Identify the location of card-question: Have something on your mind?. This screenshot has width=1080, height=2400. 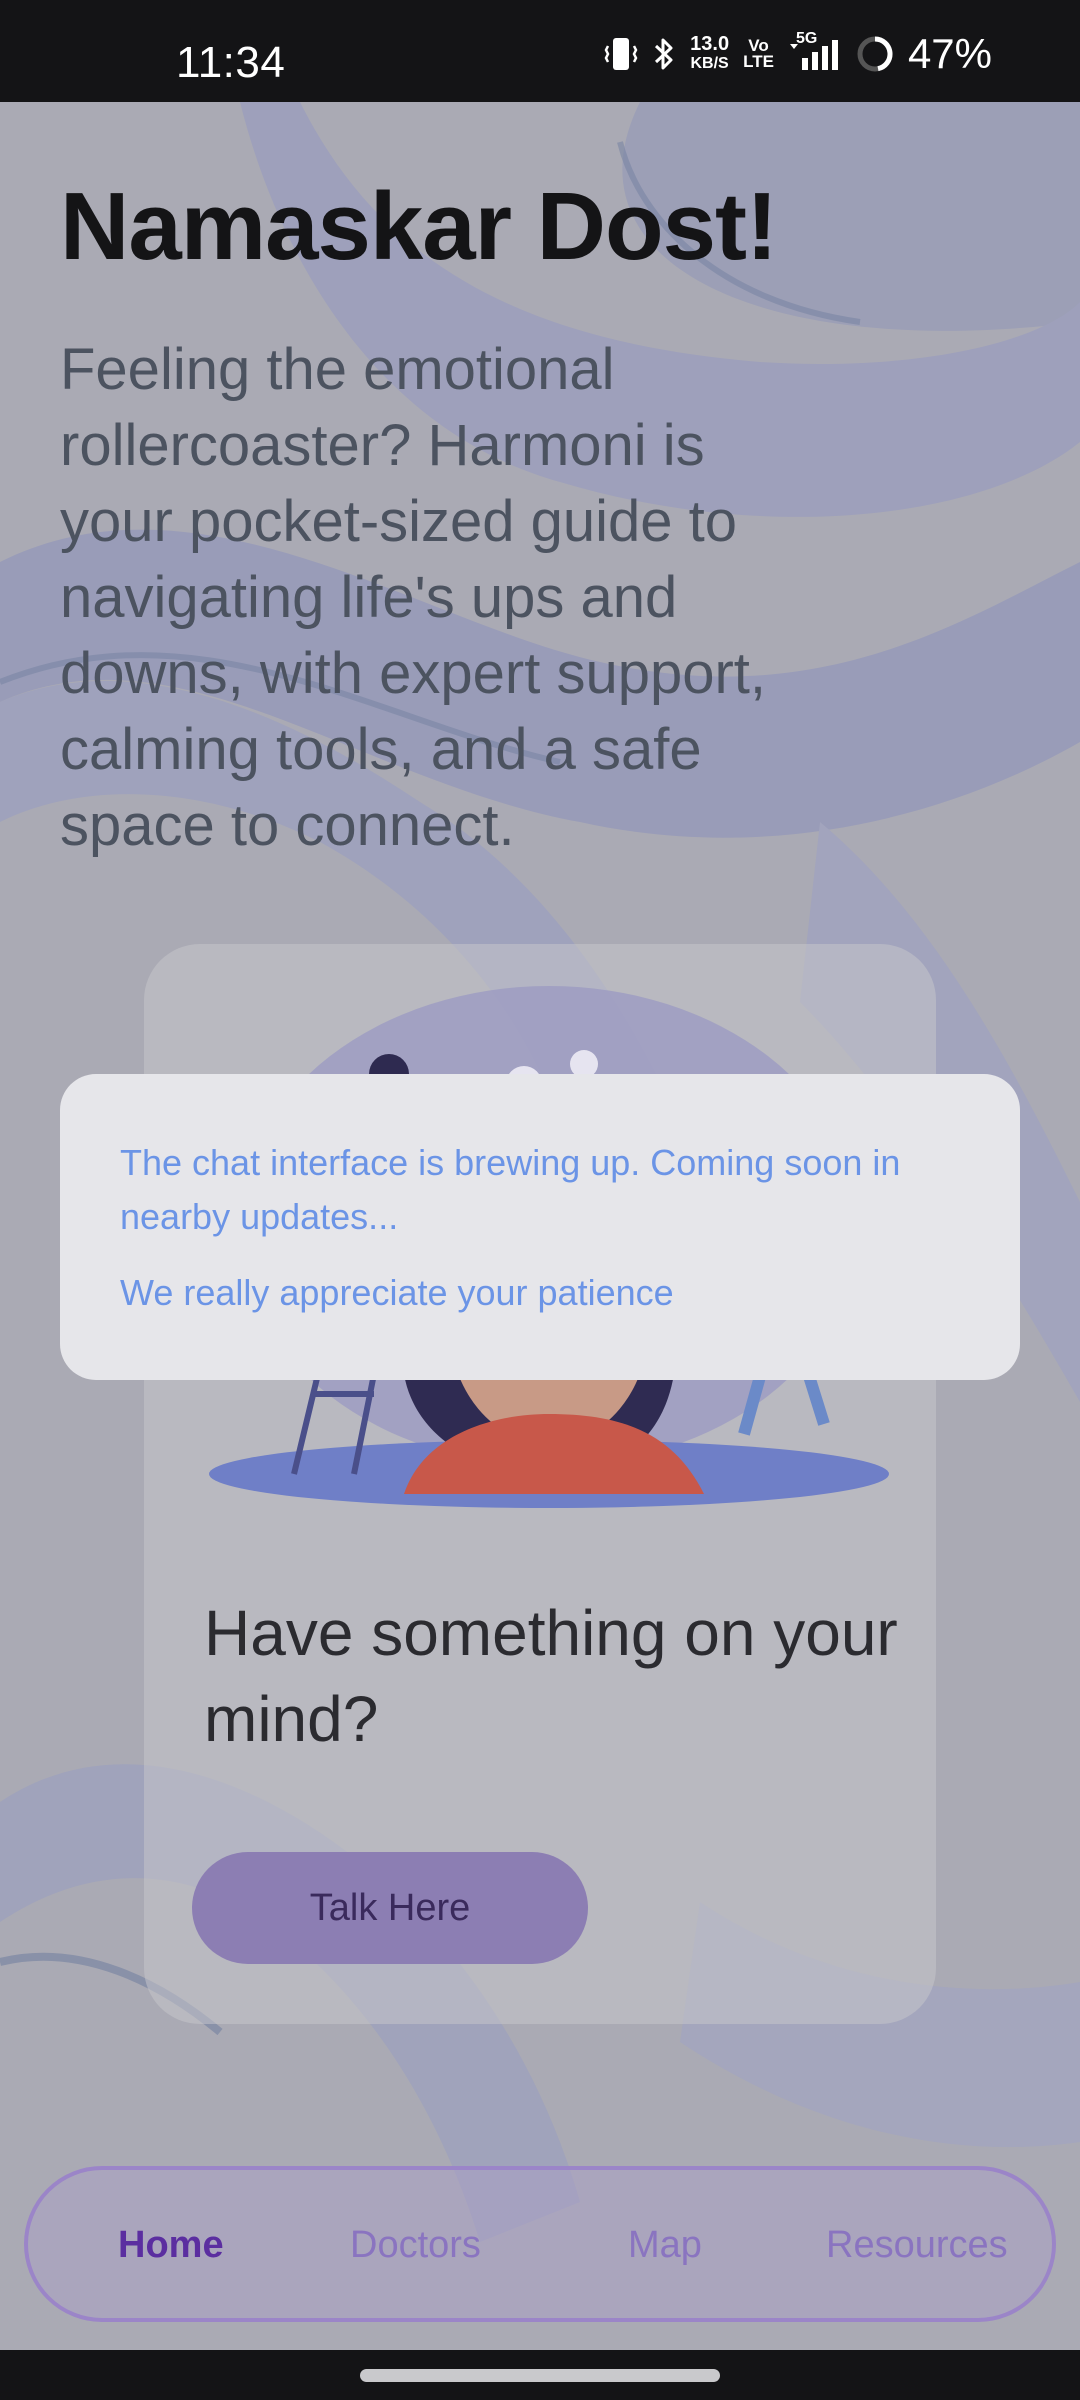
(551, 1676).